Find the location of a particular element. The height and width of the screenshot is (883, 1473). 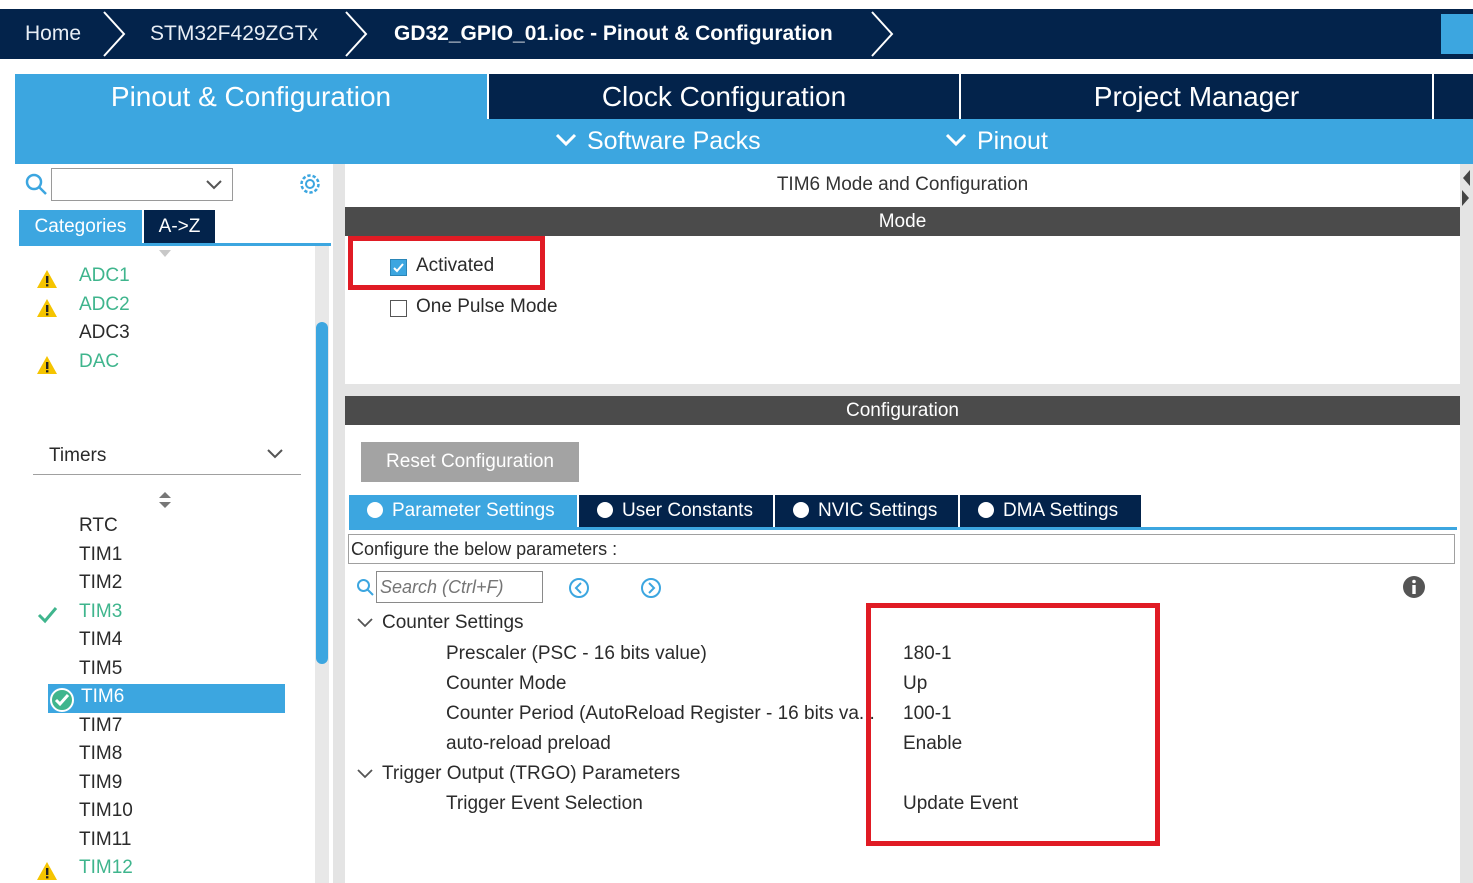

tab-nvic-settings: NVIC Settings is located at coordinates (866, 511).